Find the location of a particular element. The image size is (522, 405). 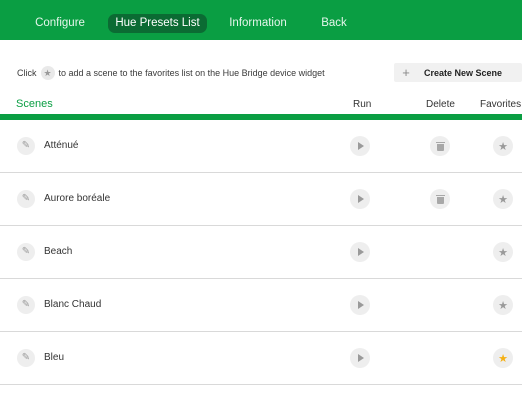

scenes-table-header: Scenes Run Delete Favorites is located at coordinates (261, 105).